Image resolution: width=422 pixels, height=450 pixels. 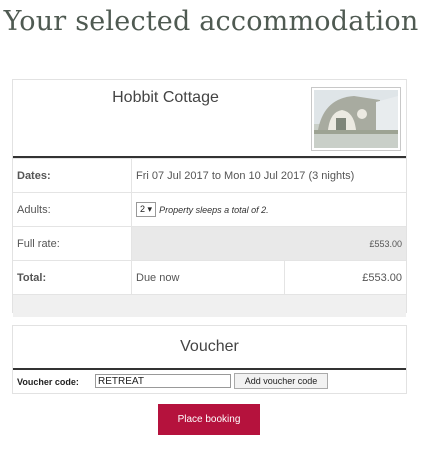 I want to click on voucher-title: Voucher, so click(x=209, y=348).